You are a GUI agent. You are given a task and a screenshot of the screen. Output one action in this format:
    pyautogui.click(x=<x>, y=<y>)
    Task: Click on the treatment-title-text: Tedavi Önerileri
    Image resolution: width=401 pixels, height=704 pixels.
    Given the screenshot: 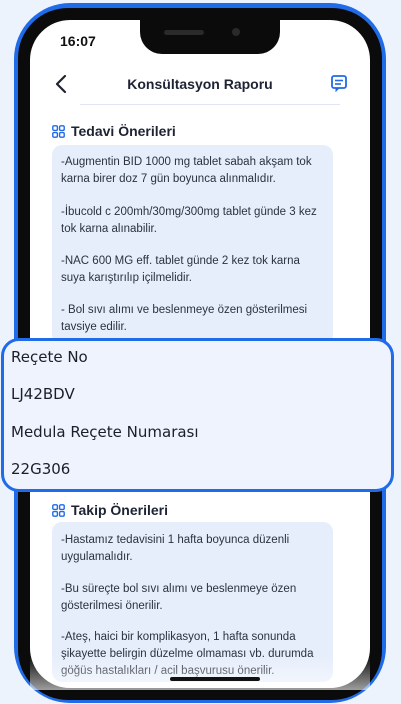 What is the action you would take?
    pyautogui.click(x=123, y=131)
    